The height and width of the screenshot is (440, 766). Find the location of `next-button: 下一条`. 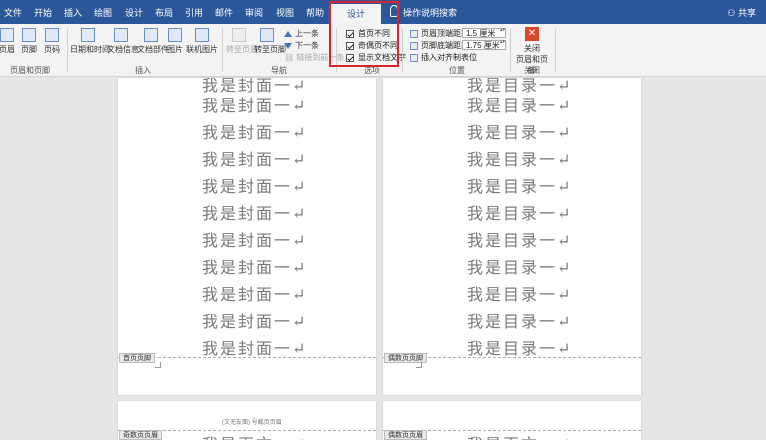

next-button: 下一条 is located at coordinates (301, 45).